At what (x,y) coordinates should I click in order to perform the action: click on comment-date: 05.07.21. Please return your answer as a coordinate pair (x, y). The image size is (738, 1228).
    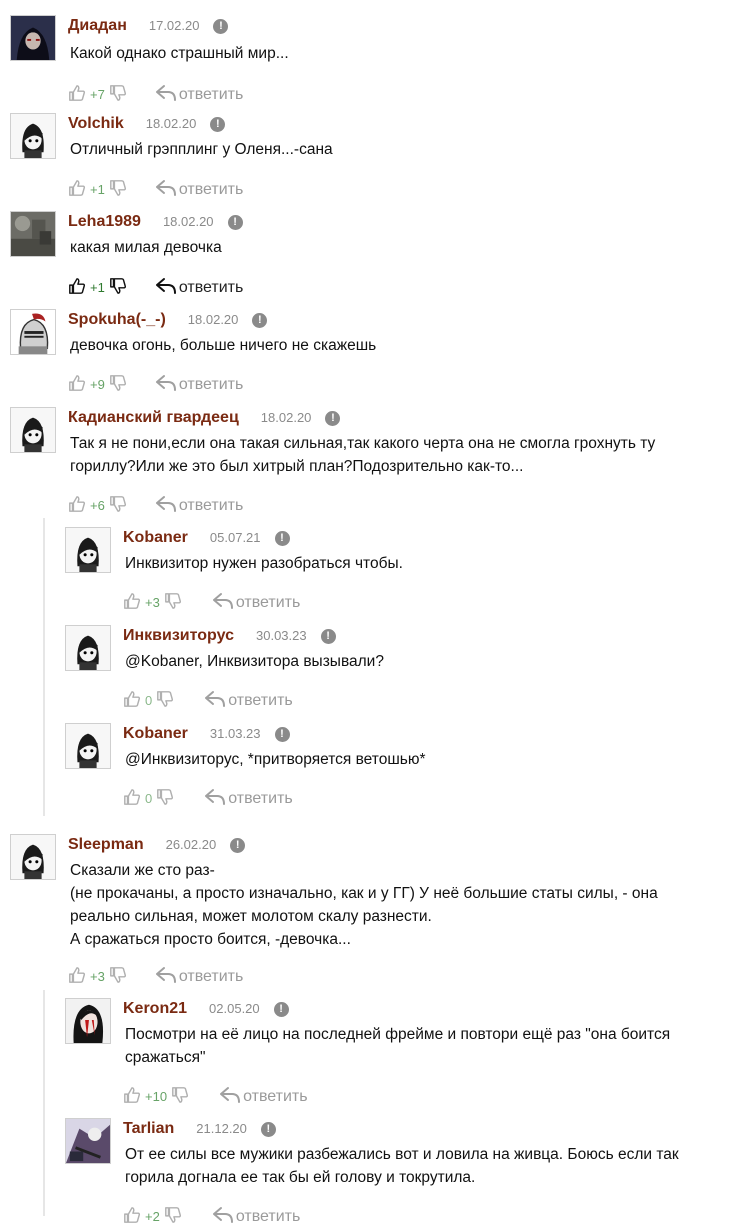
    Looking at the image, I should click on (235, 537).